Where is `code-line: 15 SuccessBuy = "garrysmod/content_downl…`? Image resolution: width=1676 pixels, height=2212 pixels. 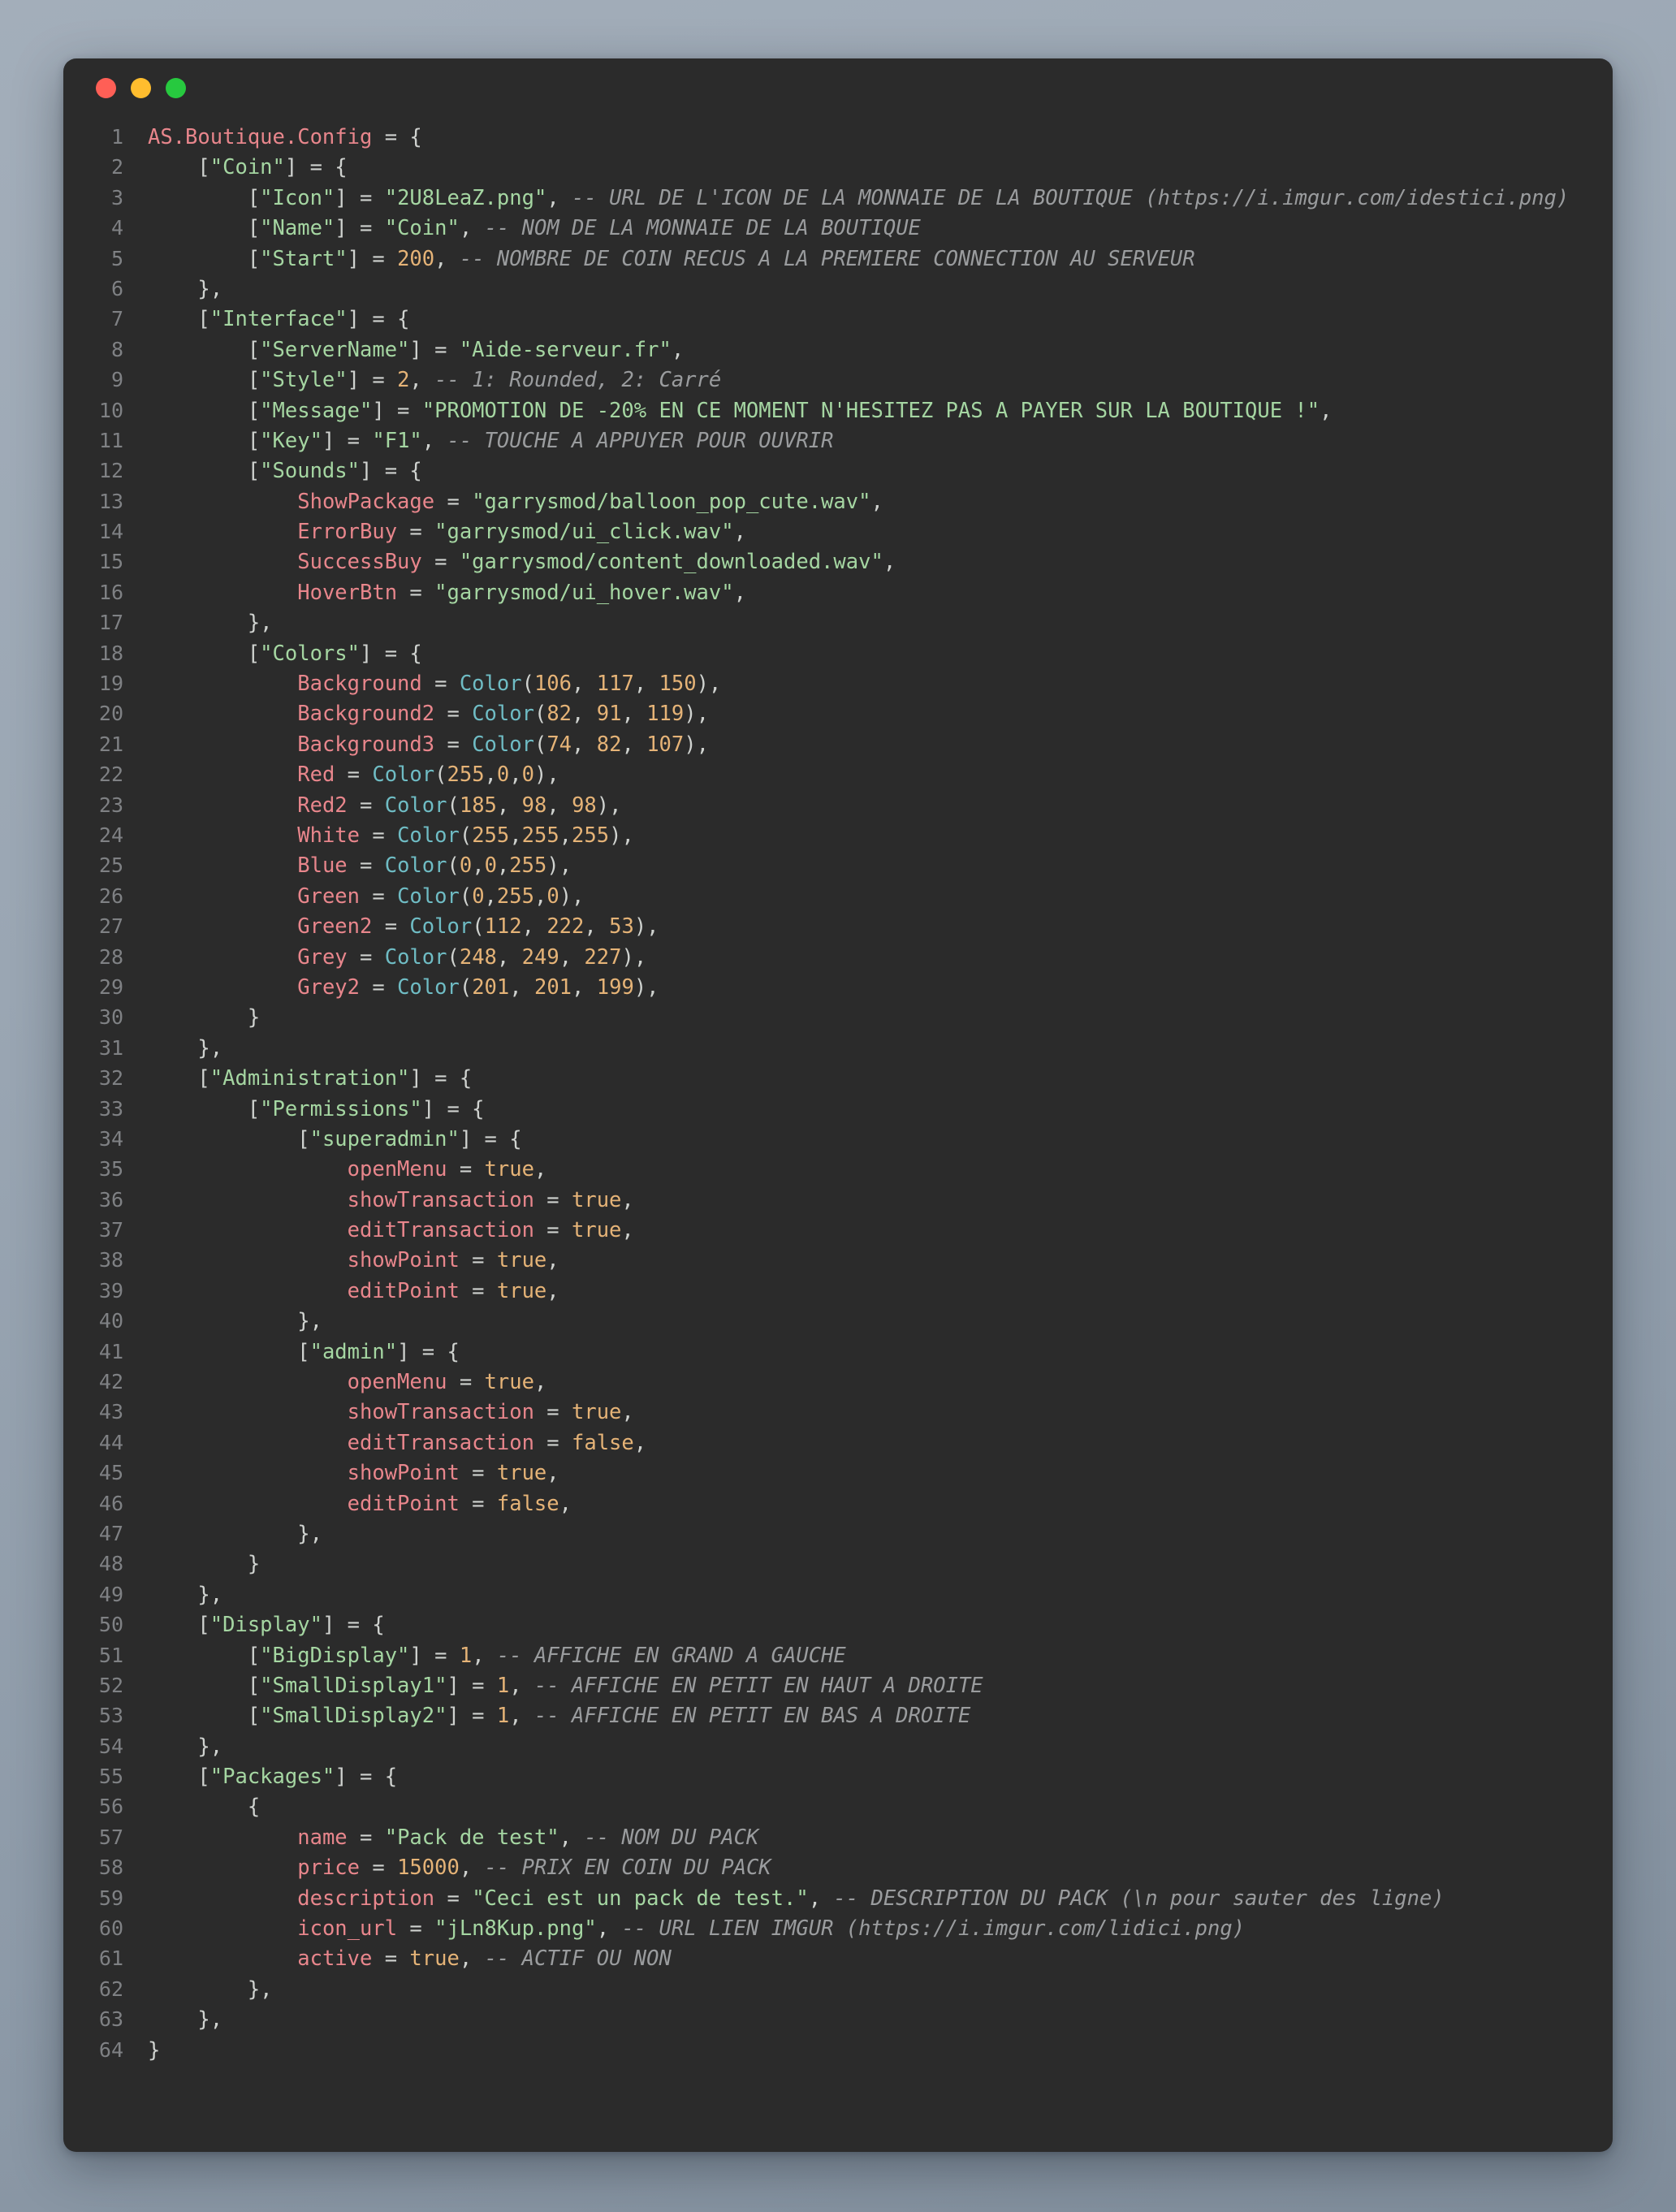
code-line: 15 SuccessBuy = "garrysmod/content_downl… is located at coordinates (838, 562).